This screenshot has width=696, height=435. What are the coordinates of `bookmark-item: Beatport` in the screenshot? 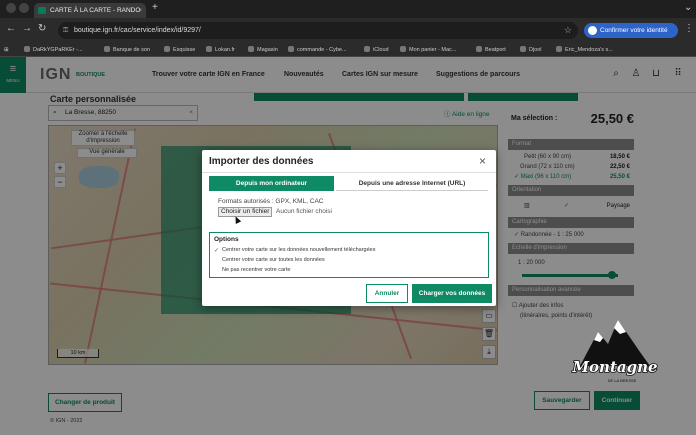 It's located at (491, 50).